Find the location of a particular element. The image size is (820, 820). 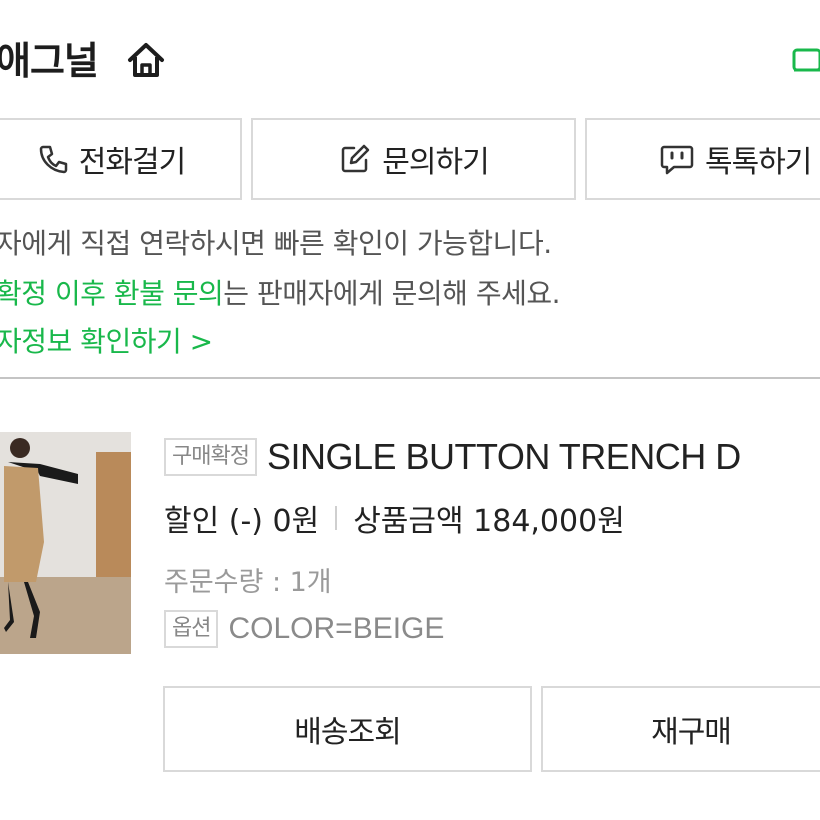

inquiry-button-label: 문의하기 is located at coordinates (435, 162).